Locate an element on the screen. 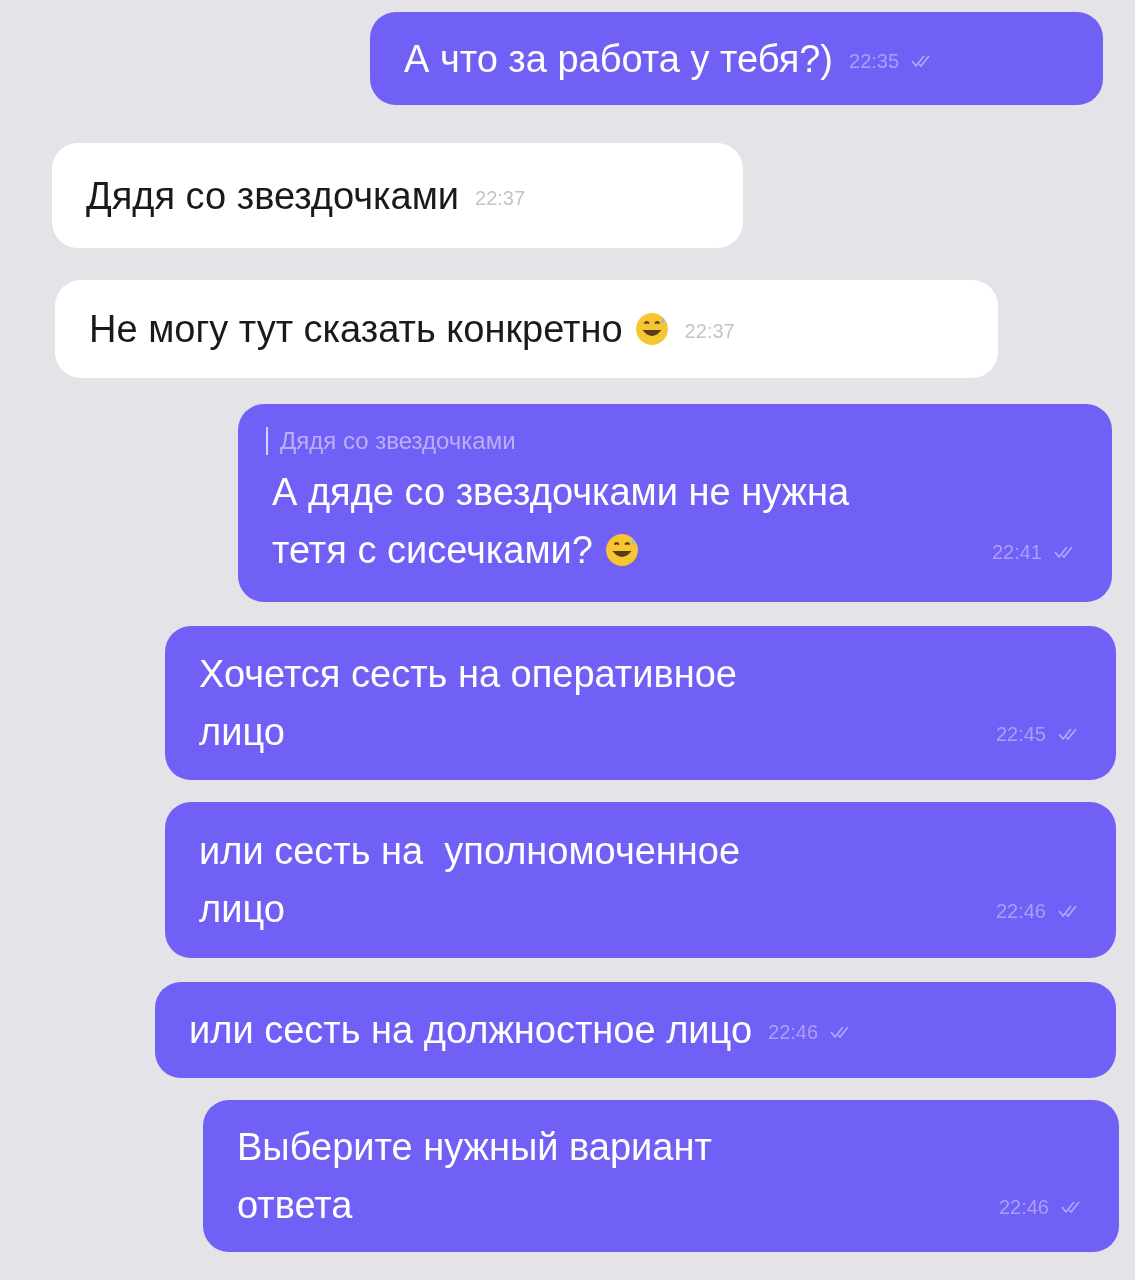  message-text: Хочется сесть на оперативное is located at coordinates (468, 674).